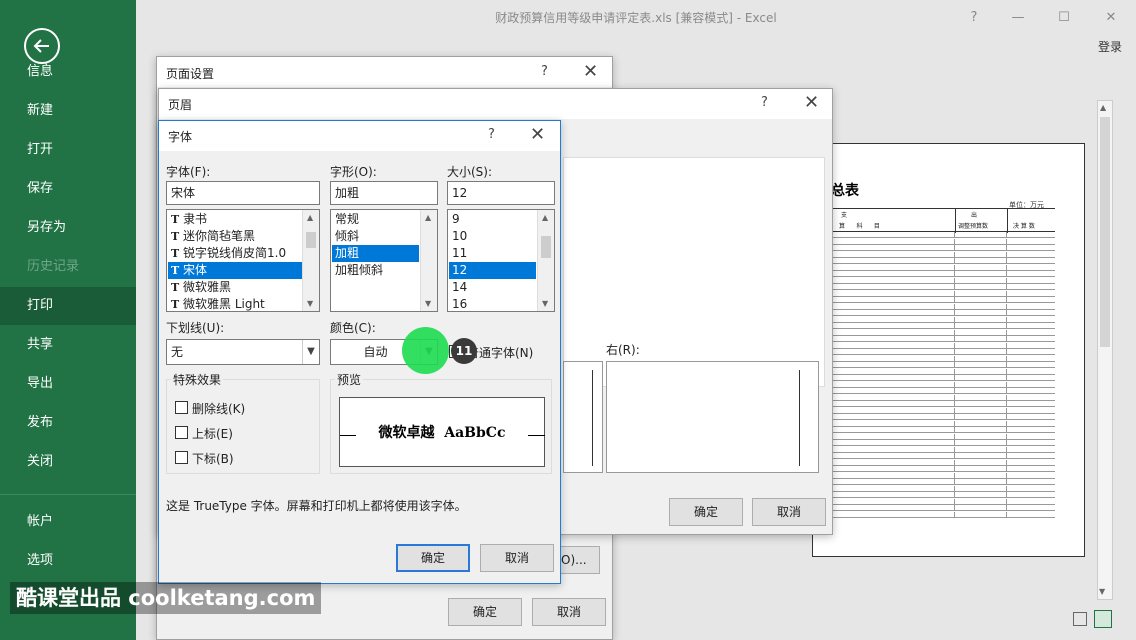 This screenshot has width=1136, height=640. Describe the element at coordinates (235, 270) in the screenshot. I see `font-item-selected: T 宋体` at that location.